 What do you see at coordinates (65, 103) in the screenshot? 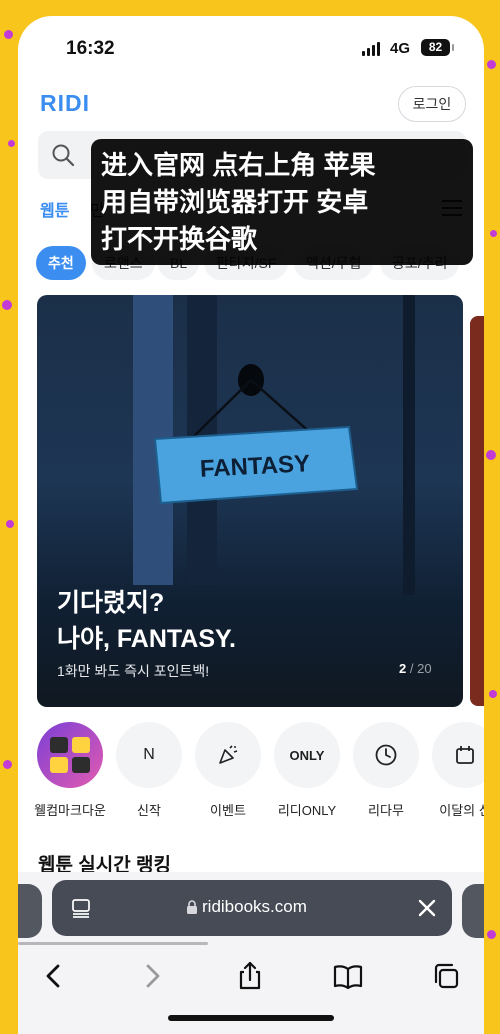
I see `ridi-logo: RIDI` at bounding box center [65, 103].